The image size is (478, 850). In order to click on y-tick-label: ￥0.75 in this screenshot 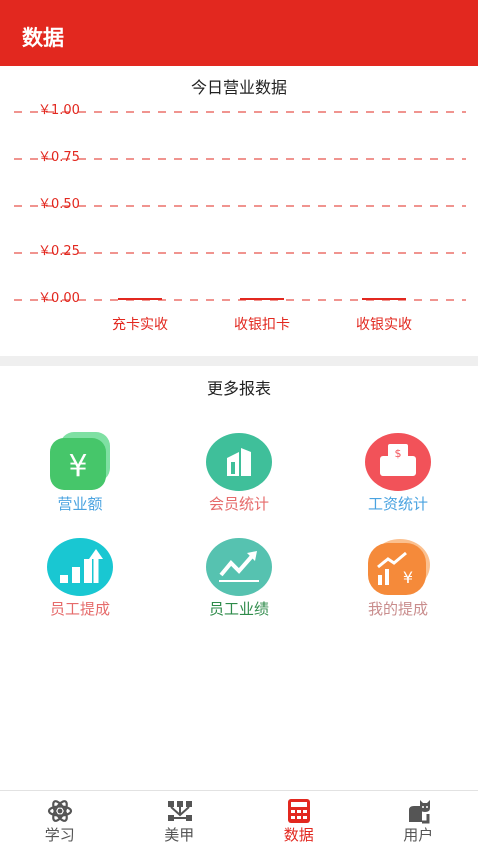, I will do `click(59, 157)`.